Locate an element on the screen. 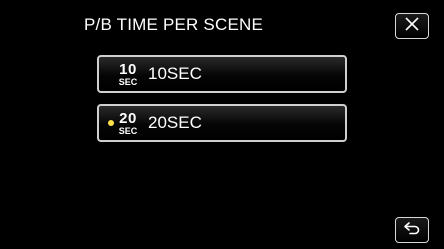 The width and height of the screenshot is (444, 249). close-icon is located at coordinates (412, 26).